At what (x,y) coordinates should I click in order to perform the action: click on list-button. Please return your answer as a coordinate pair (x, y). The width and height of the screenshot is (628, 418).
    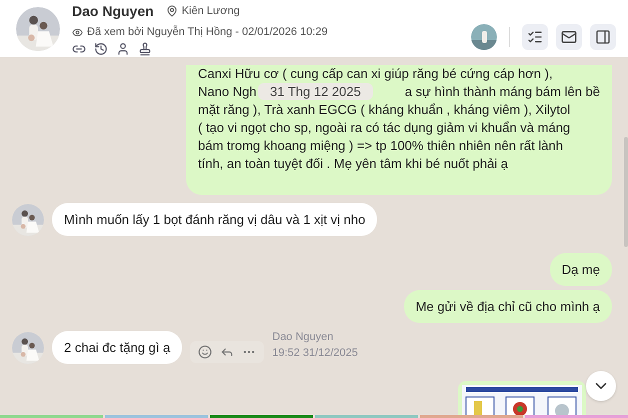
    Looking at the image, I should click on (535, 37).